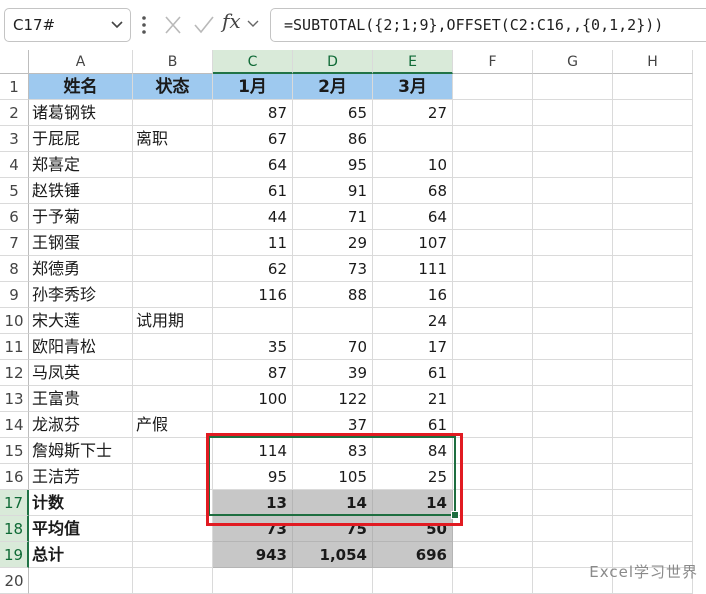  I want to click on cell-g5, so click(573, 191).